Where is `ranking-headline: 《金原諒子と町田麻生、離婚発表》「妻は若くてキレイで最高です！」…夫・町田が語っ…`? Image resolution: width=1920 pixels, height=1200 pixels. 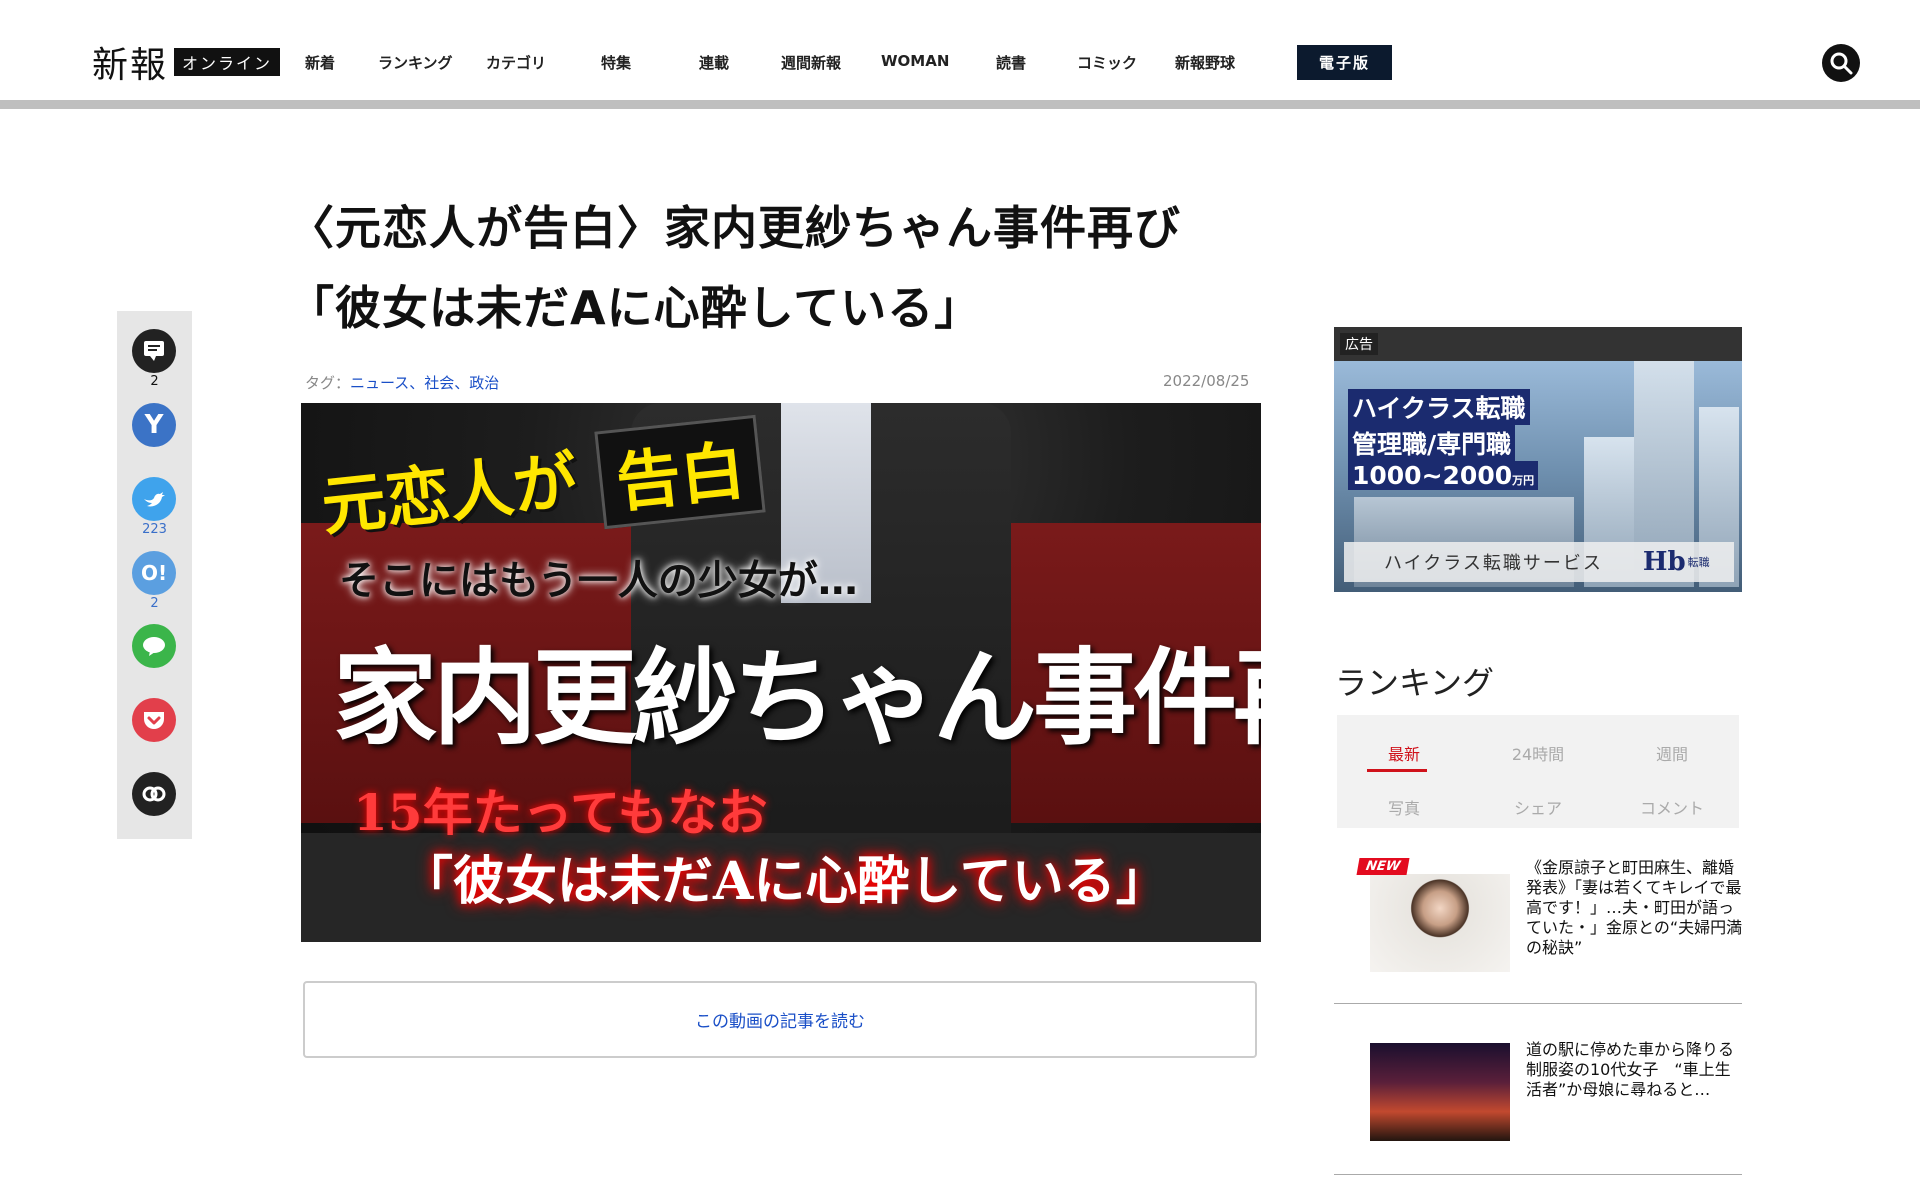
ranking-headline: 《金原諒子と町田麻生、離婚発表》「妻は若くてキレイで最高です！」…夫・町田が語っ… is located at coordinates (1634, 907).